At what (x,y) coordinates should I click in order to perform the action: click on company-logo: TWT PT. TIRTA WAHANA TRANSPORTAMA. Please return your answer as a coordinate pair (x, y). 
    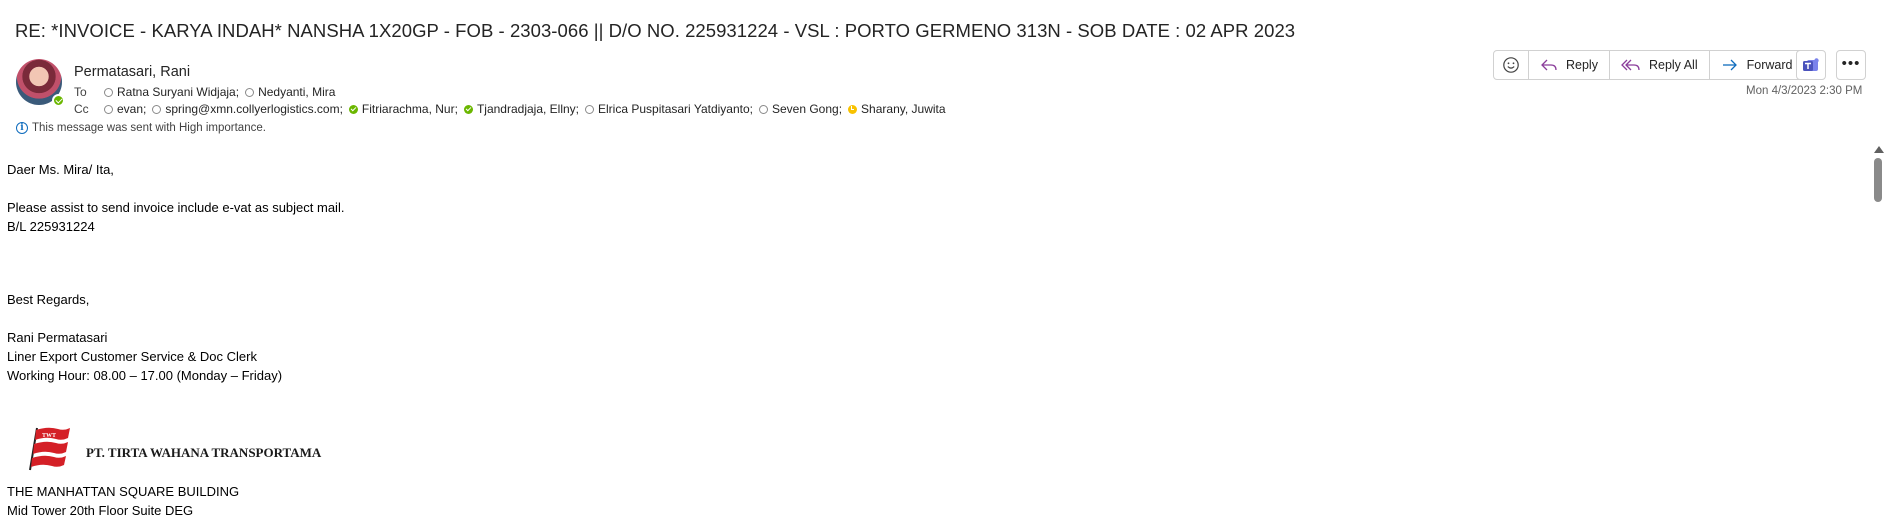
    Looking at the image, I should click on (172, 448).